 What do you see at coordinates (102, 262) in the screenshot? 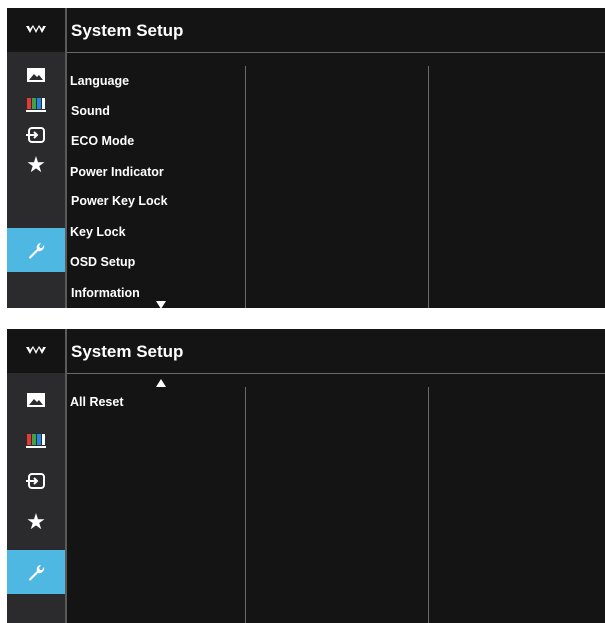
I see `menu-item-osd-setup: OSD Setup` at bounding box center [102, 262].